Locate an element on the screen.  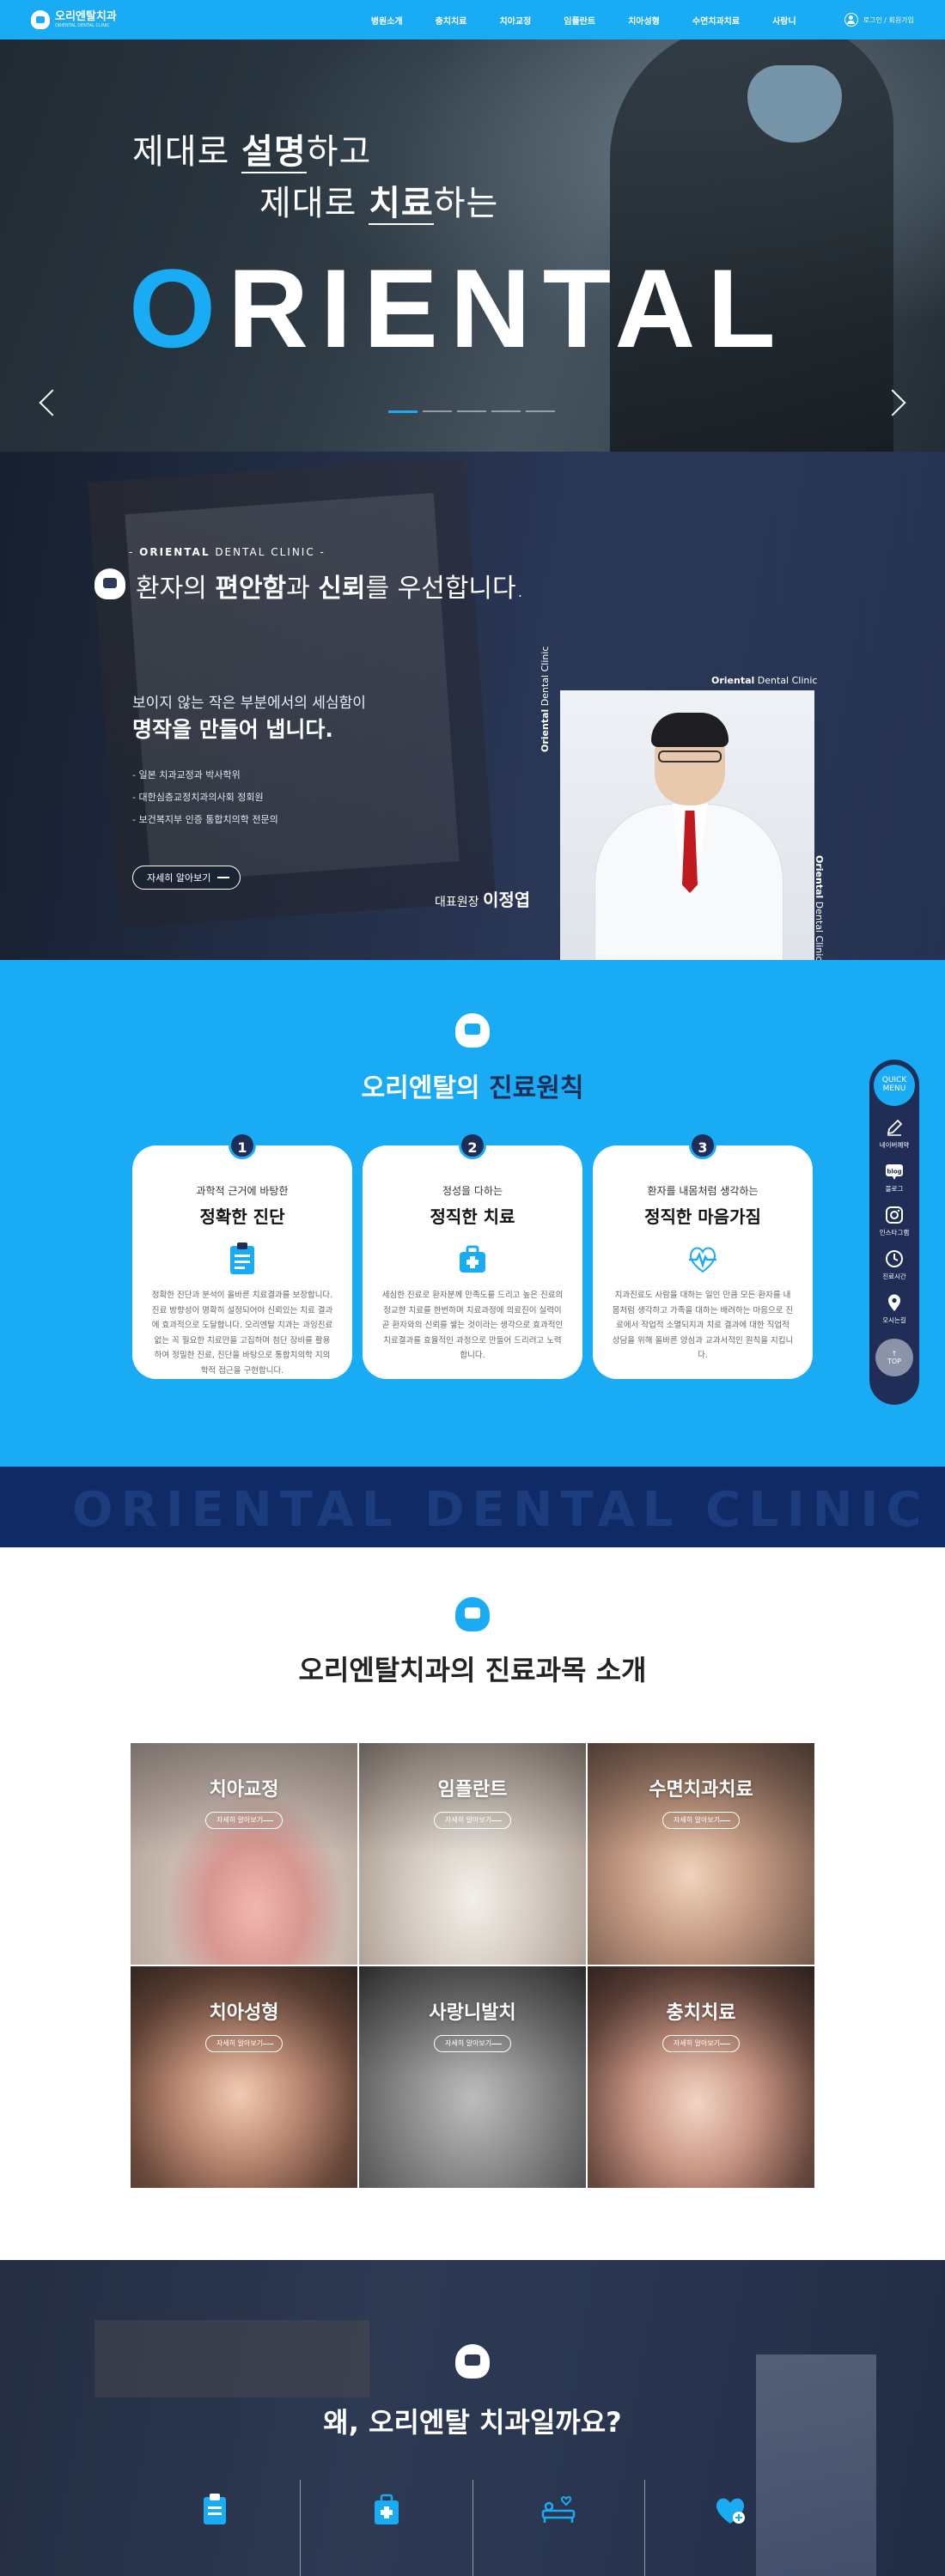
hero-headline-2: 제대로 치료하는 is located at coordinates (378, 200).